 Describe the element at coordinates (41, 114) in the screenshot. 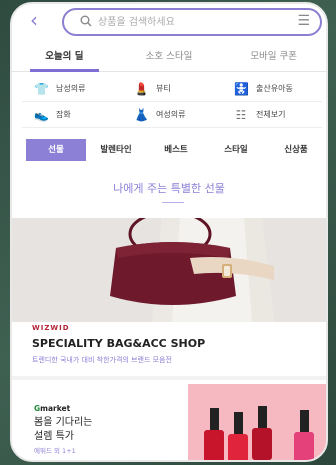

I see `shoe-icon: 👟` at that location.